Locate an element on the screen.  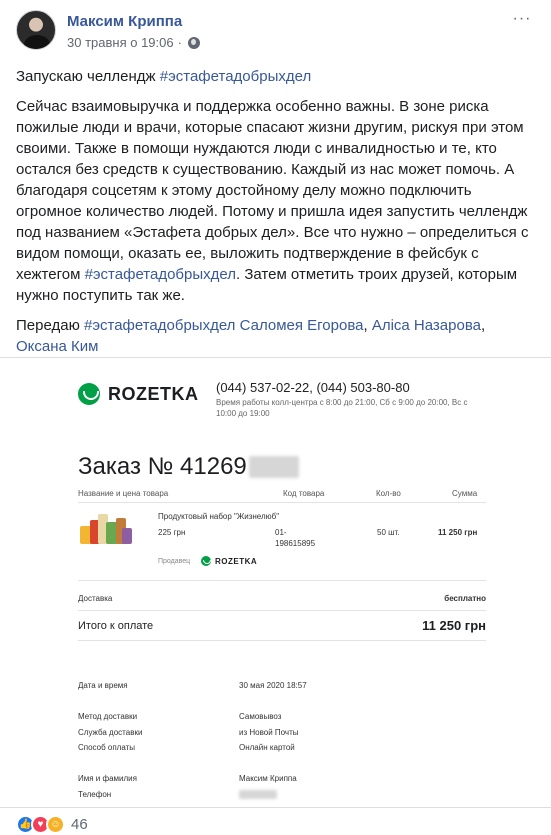
pass-text: Передаю is located at coordinates (50, 325).